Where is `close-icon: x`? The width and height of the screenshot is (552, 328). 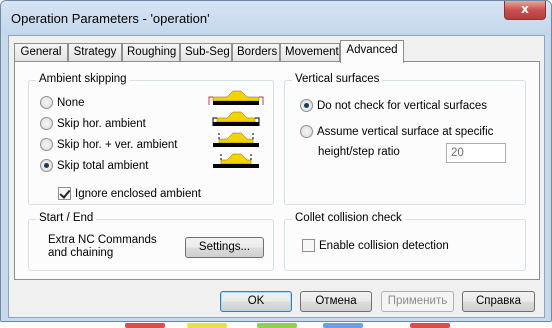 close-icon: x is located at coordinates (525, 9).